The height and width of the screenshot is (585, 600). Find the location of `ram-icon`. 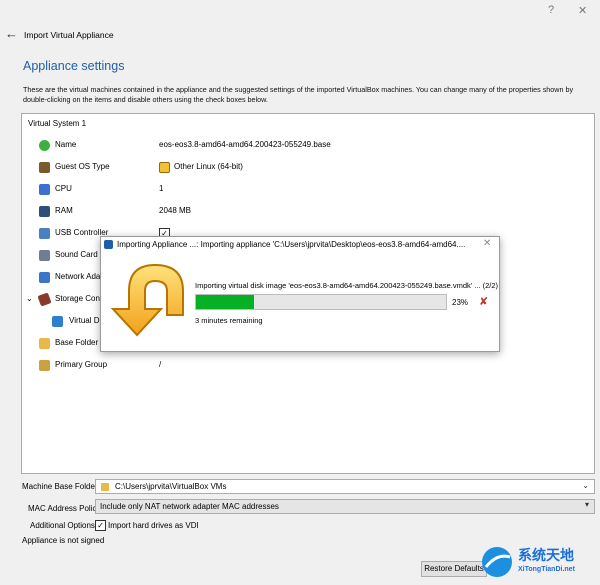

ram-icon is located at coordinates (44, 211).